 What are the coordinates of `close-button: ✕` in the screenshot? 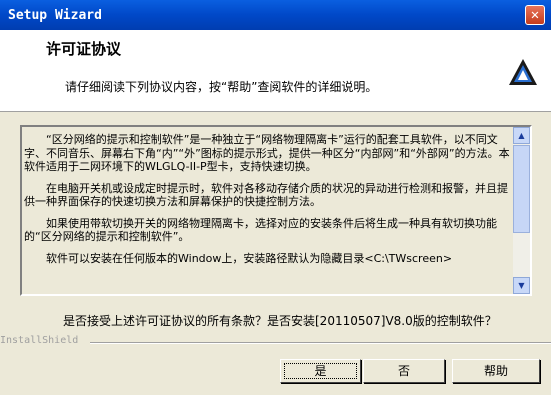 It's located at (535, 15).